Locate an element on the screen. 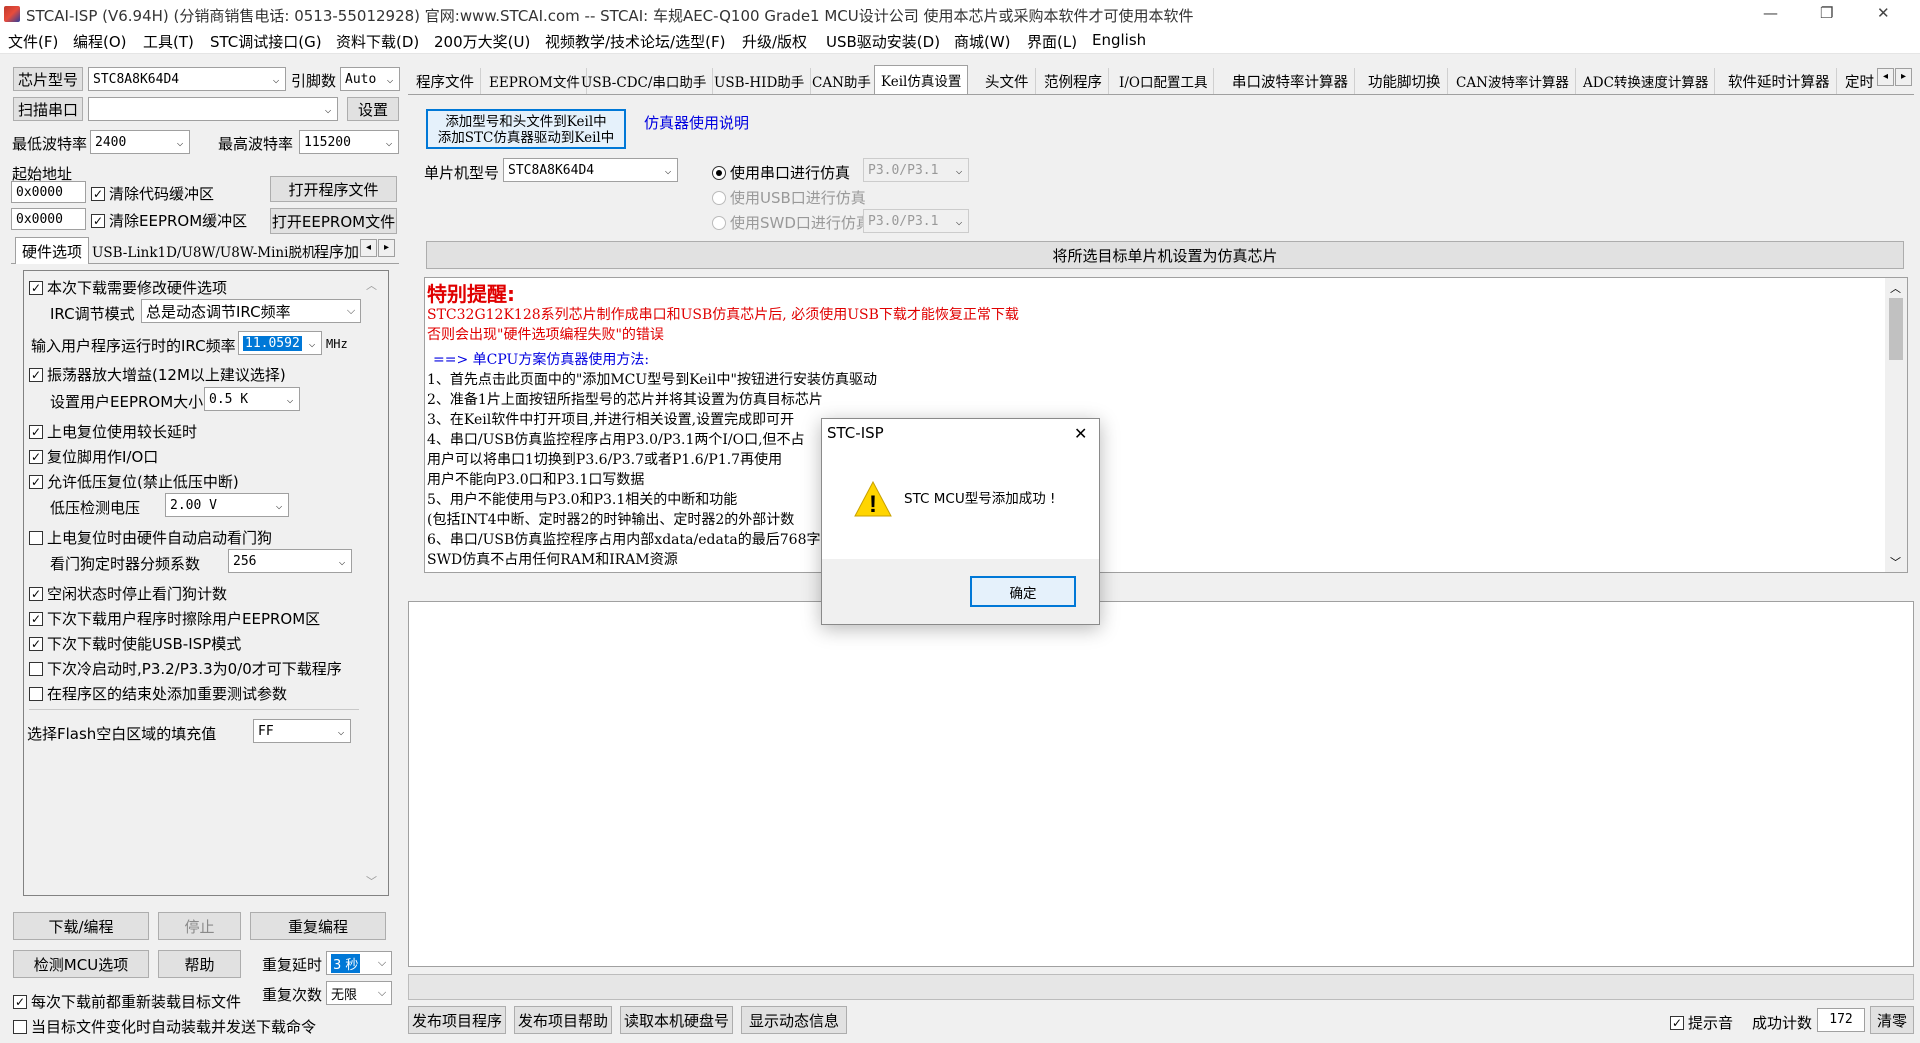  read-disk-button: 读取本机硬盘号 is located at coordinates (676, 1020).